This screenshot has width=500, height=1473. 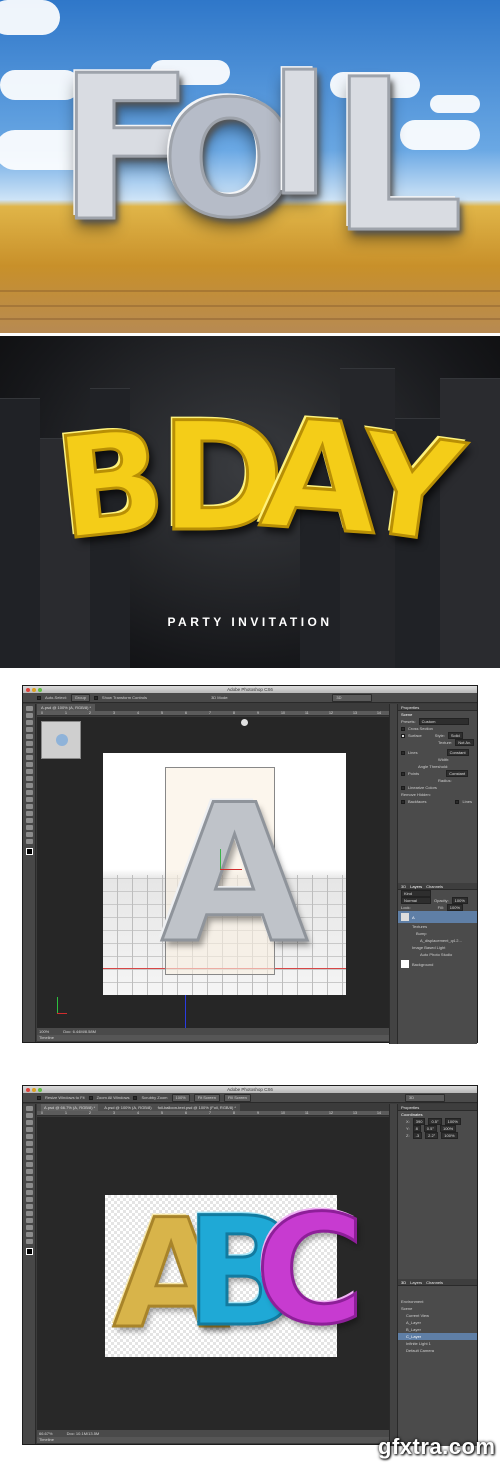 What do you see at coordinates (95, 697) in the screenshot?
I see `show-transform-checkbox` at bounding box center [95, 697].